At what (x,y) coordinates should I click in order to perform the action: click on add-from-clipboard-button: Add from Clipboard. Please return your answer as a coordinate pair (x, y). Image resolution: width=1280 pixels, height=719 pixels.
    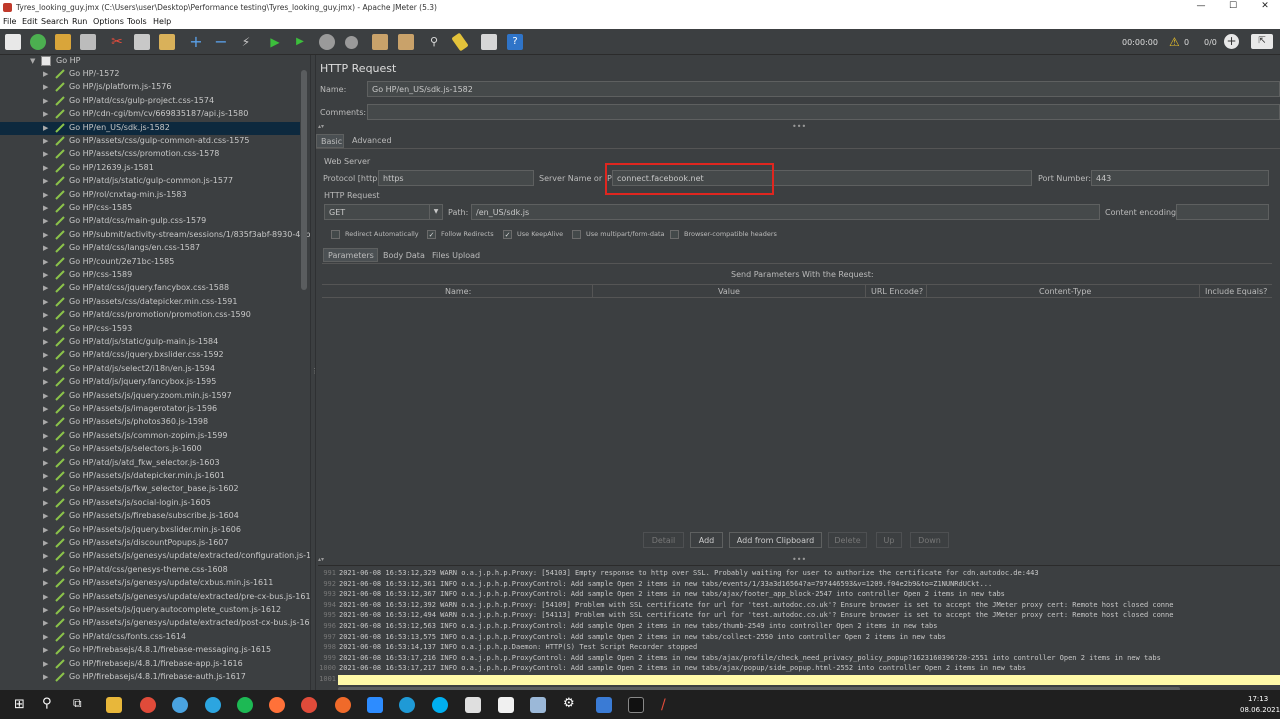
    Looking at the image, I should click on (775, 540).